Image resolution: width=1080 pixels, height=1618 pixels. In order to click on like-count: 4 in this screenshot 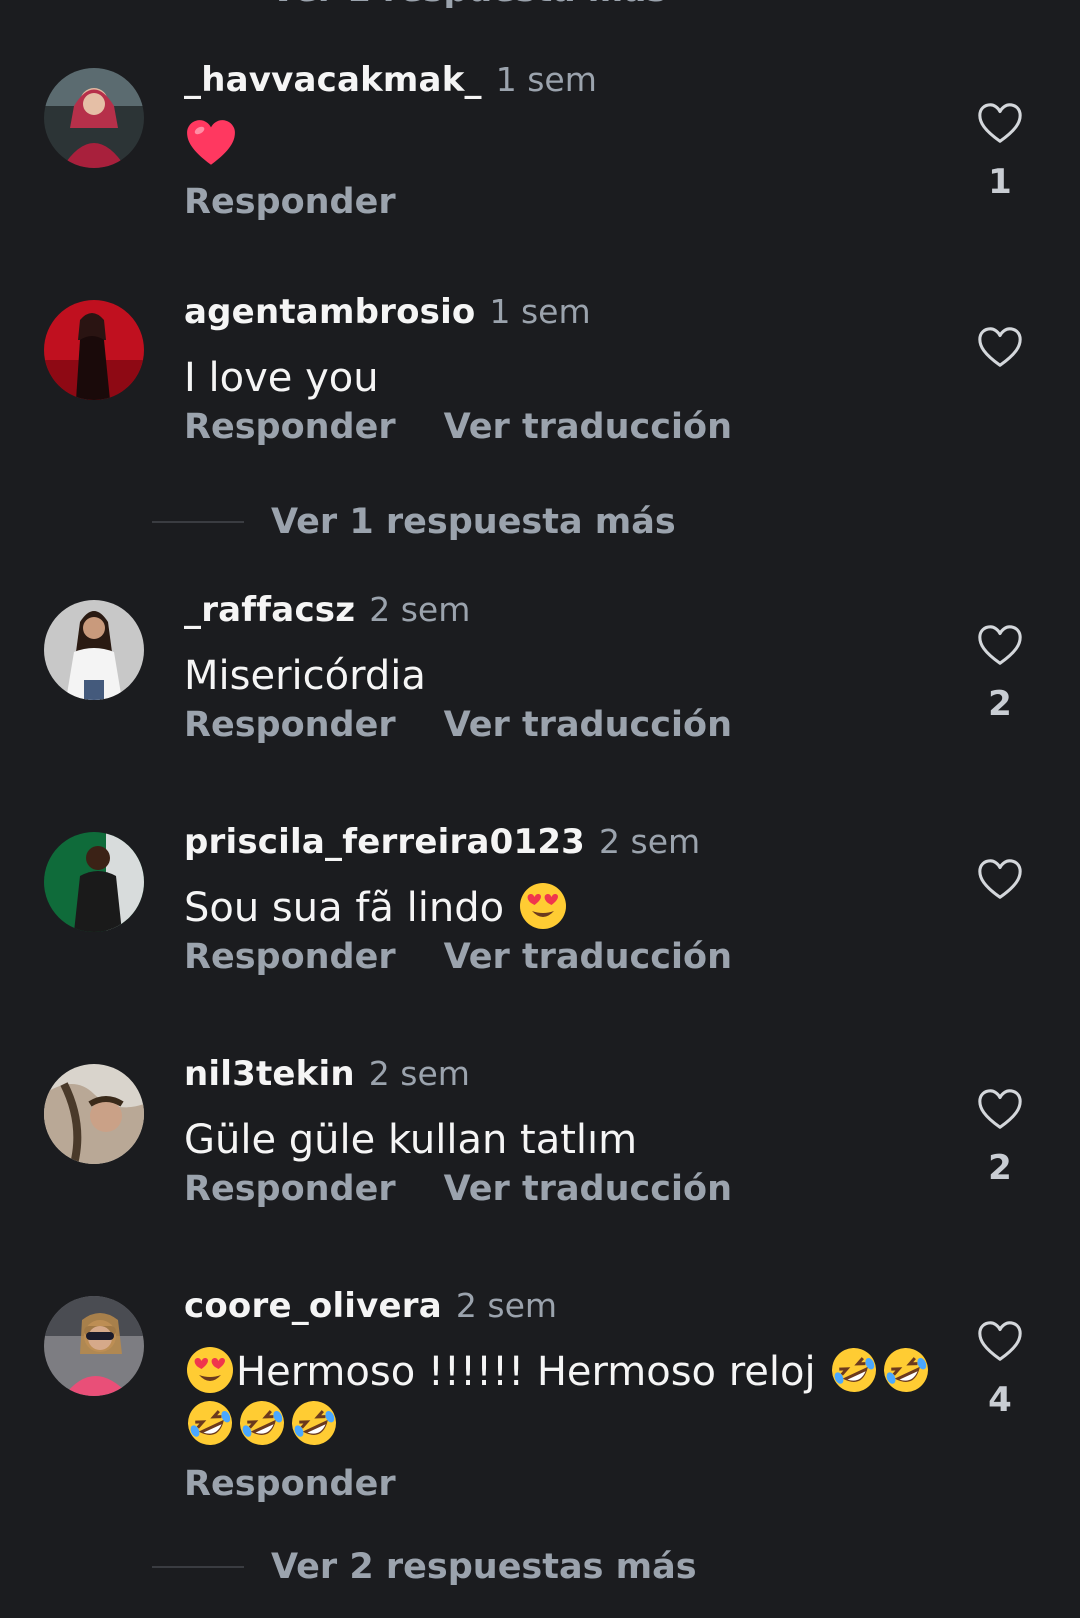, I will do `click(1000, 1400)`.